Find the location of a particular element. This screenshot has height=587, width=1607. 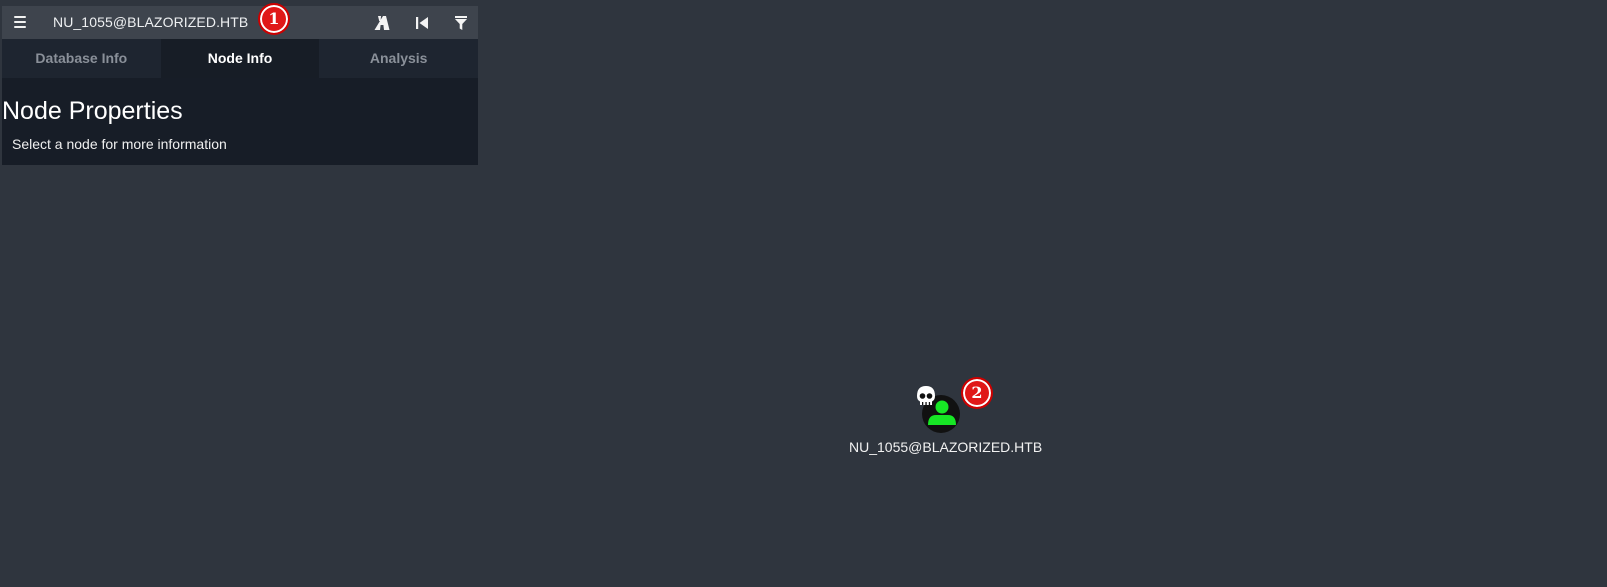

hamburger-menu-icon is located at coordinates (22, 22).